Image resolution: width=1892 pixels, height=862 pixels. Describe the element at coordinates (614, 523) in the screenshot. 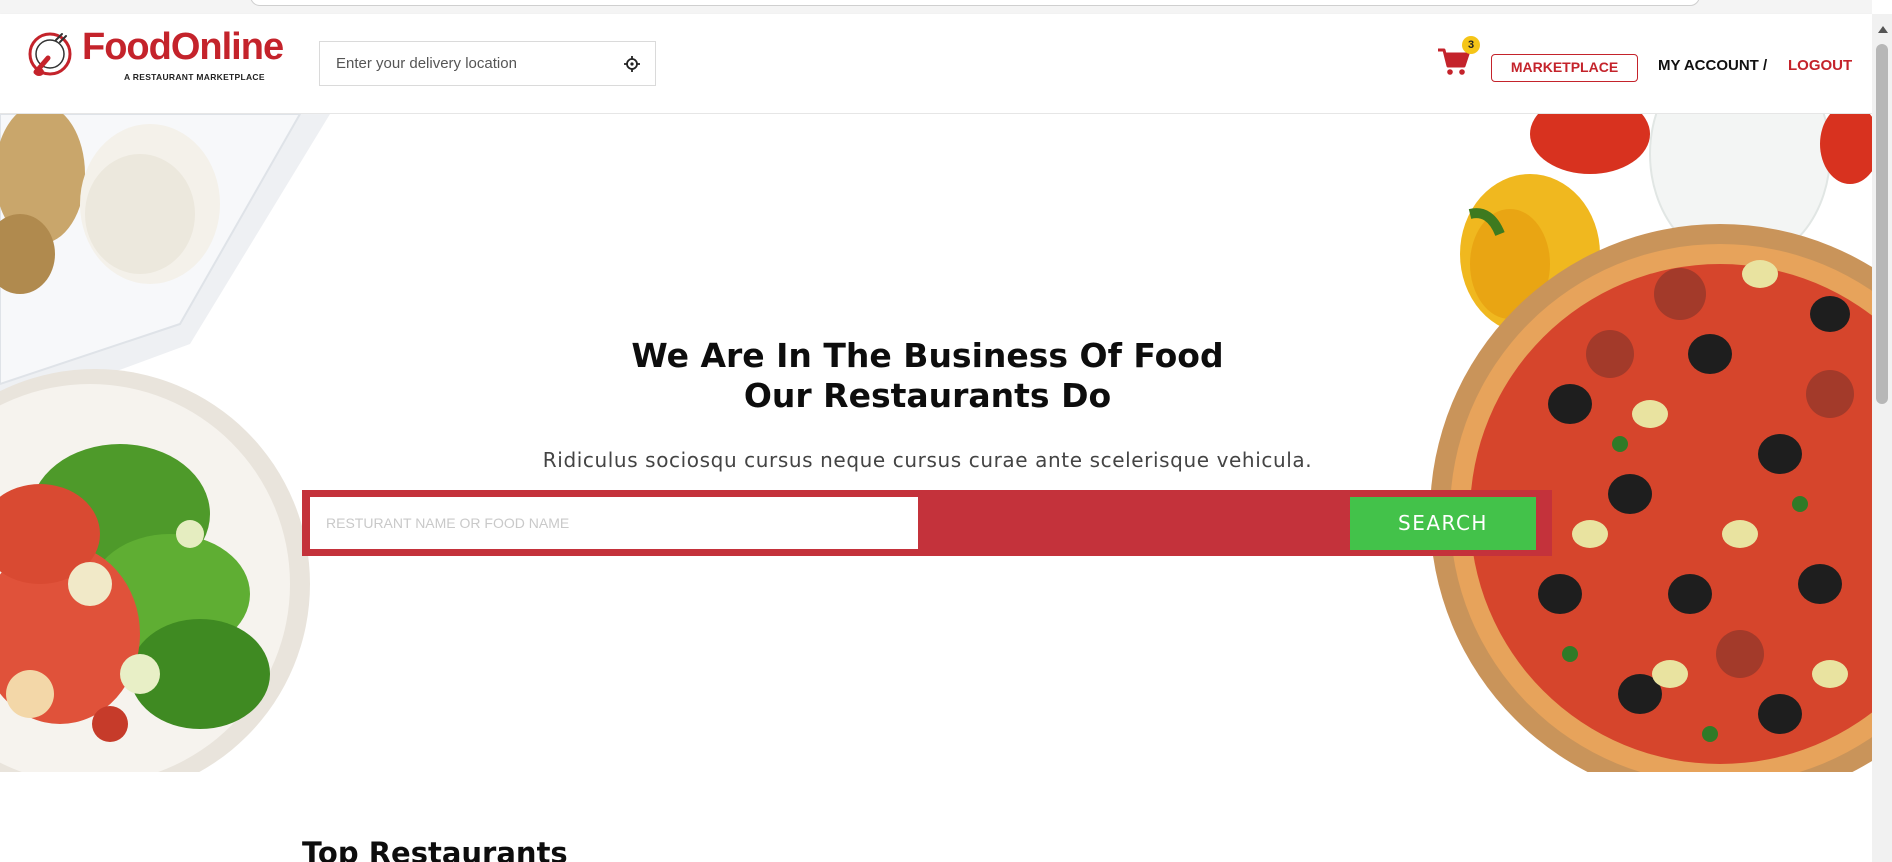

I see `restaurant-search-input` at that location.